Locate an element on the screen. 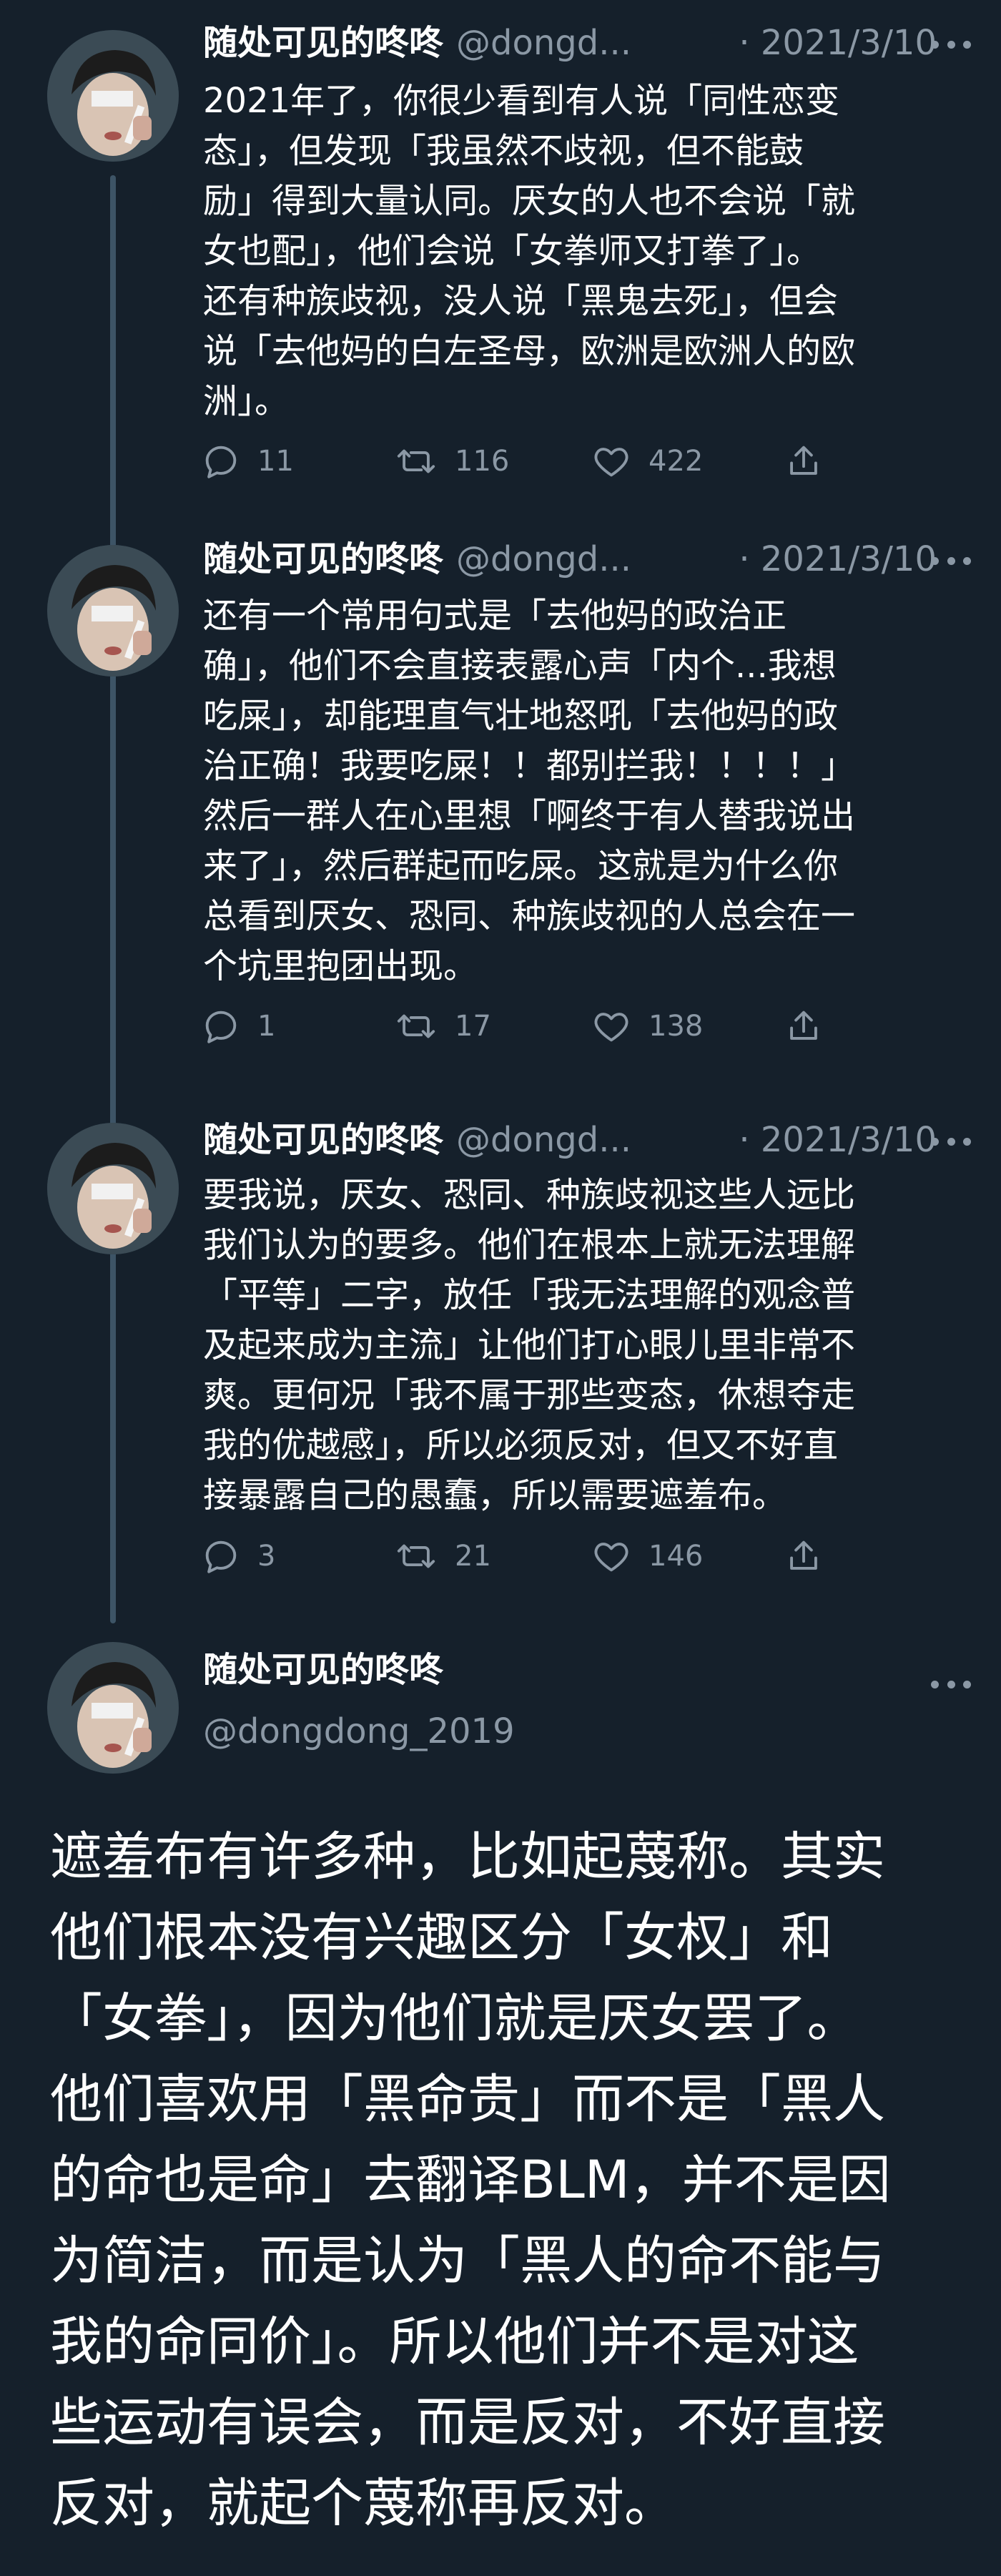  like-button: 138 is located at coordinates (646, 1026).